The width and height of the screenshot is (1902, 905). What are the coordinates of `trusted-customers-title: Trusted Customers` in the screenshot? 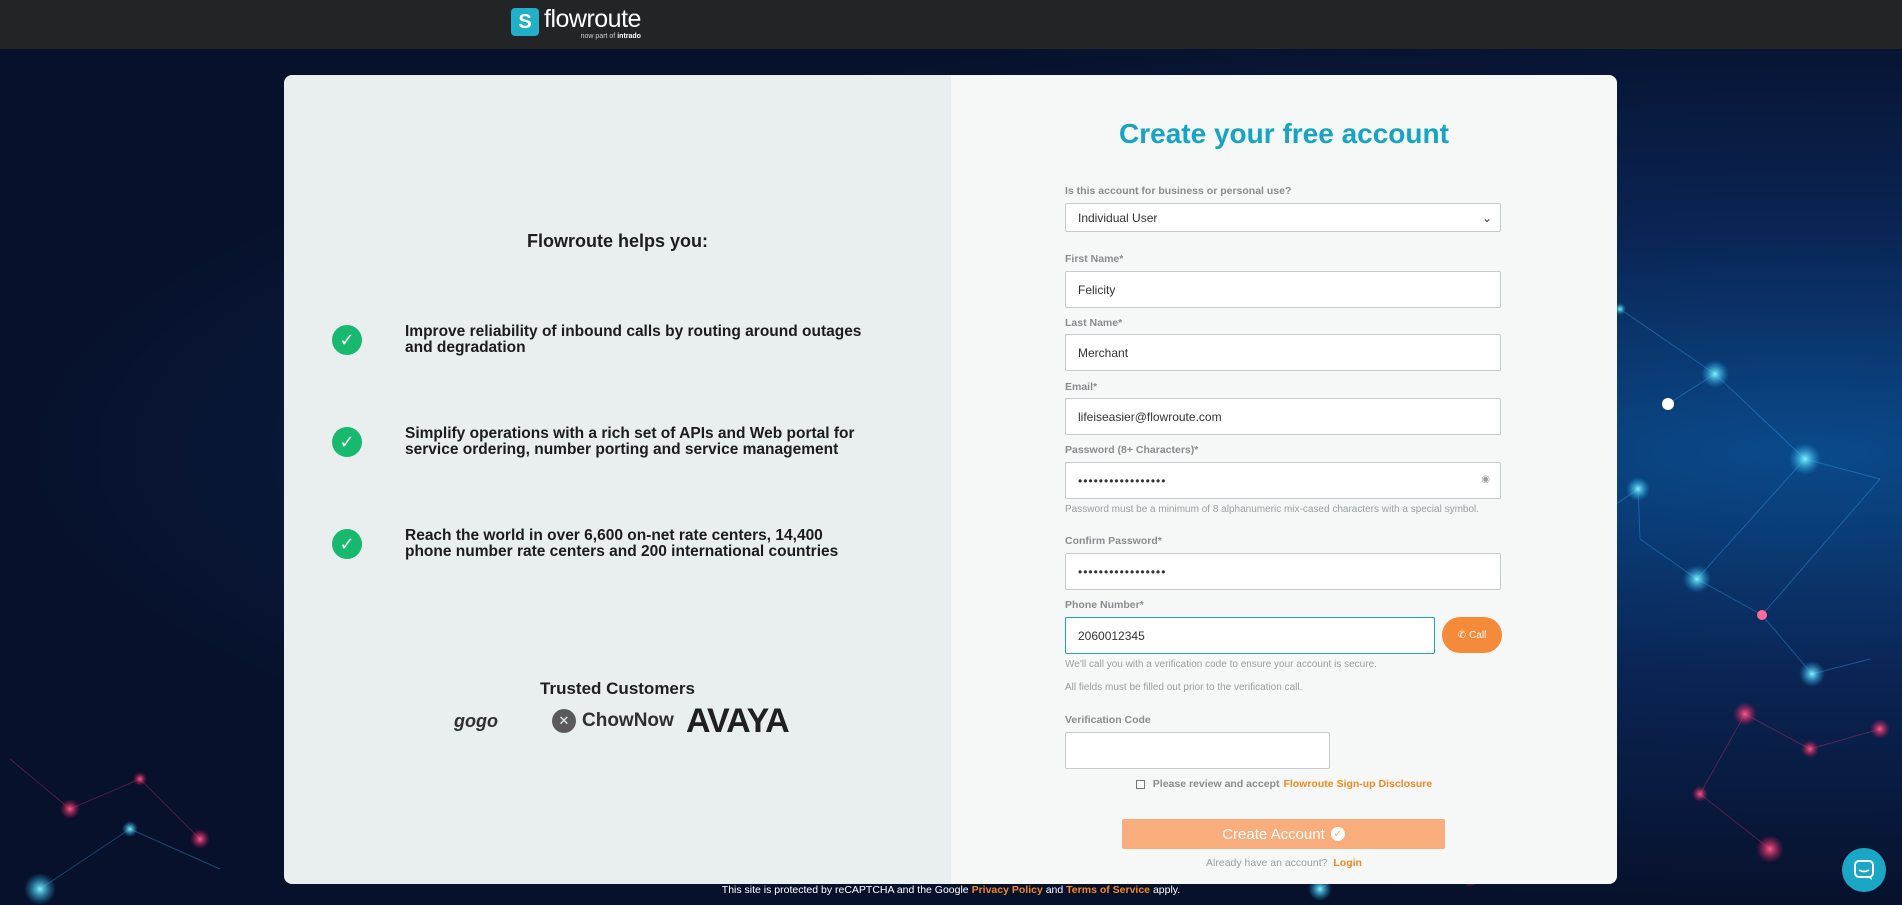 It's located at (617, 688).